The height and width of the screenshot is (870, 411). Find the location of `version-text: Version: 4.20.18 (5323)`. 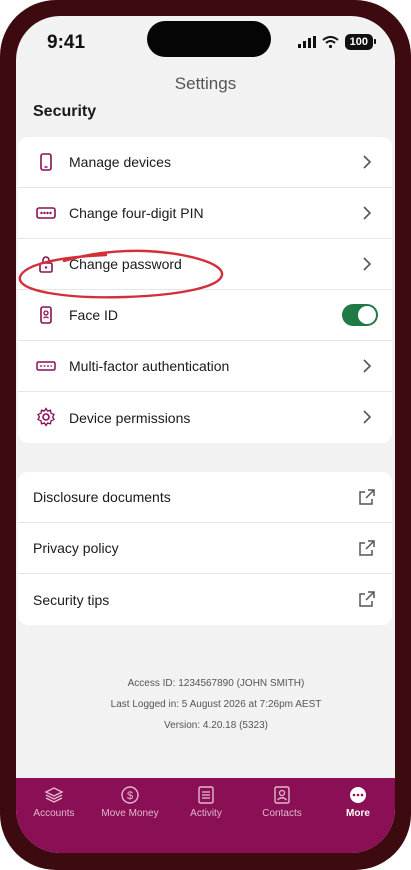

version-text: Version: 4.20.18 (5323) is located at coordinates (216, 725).